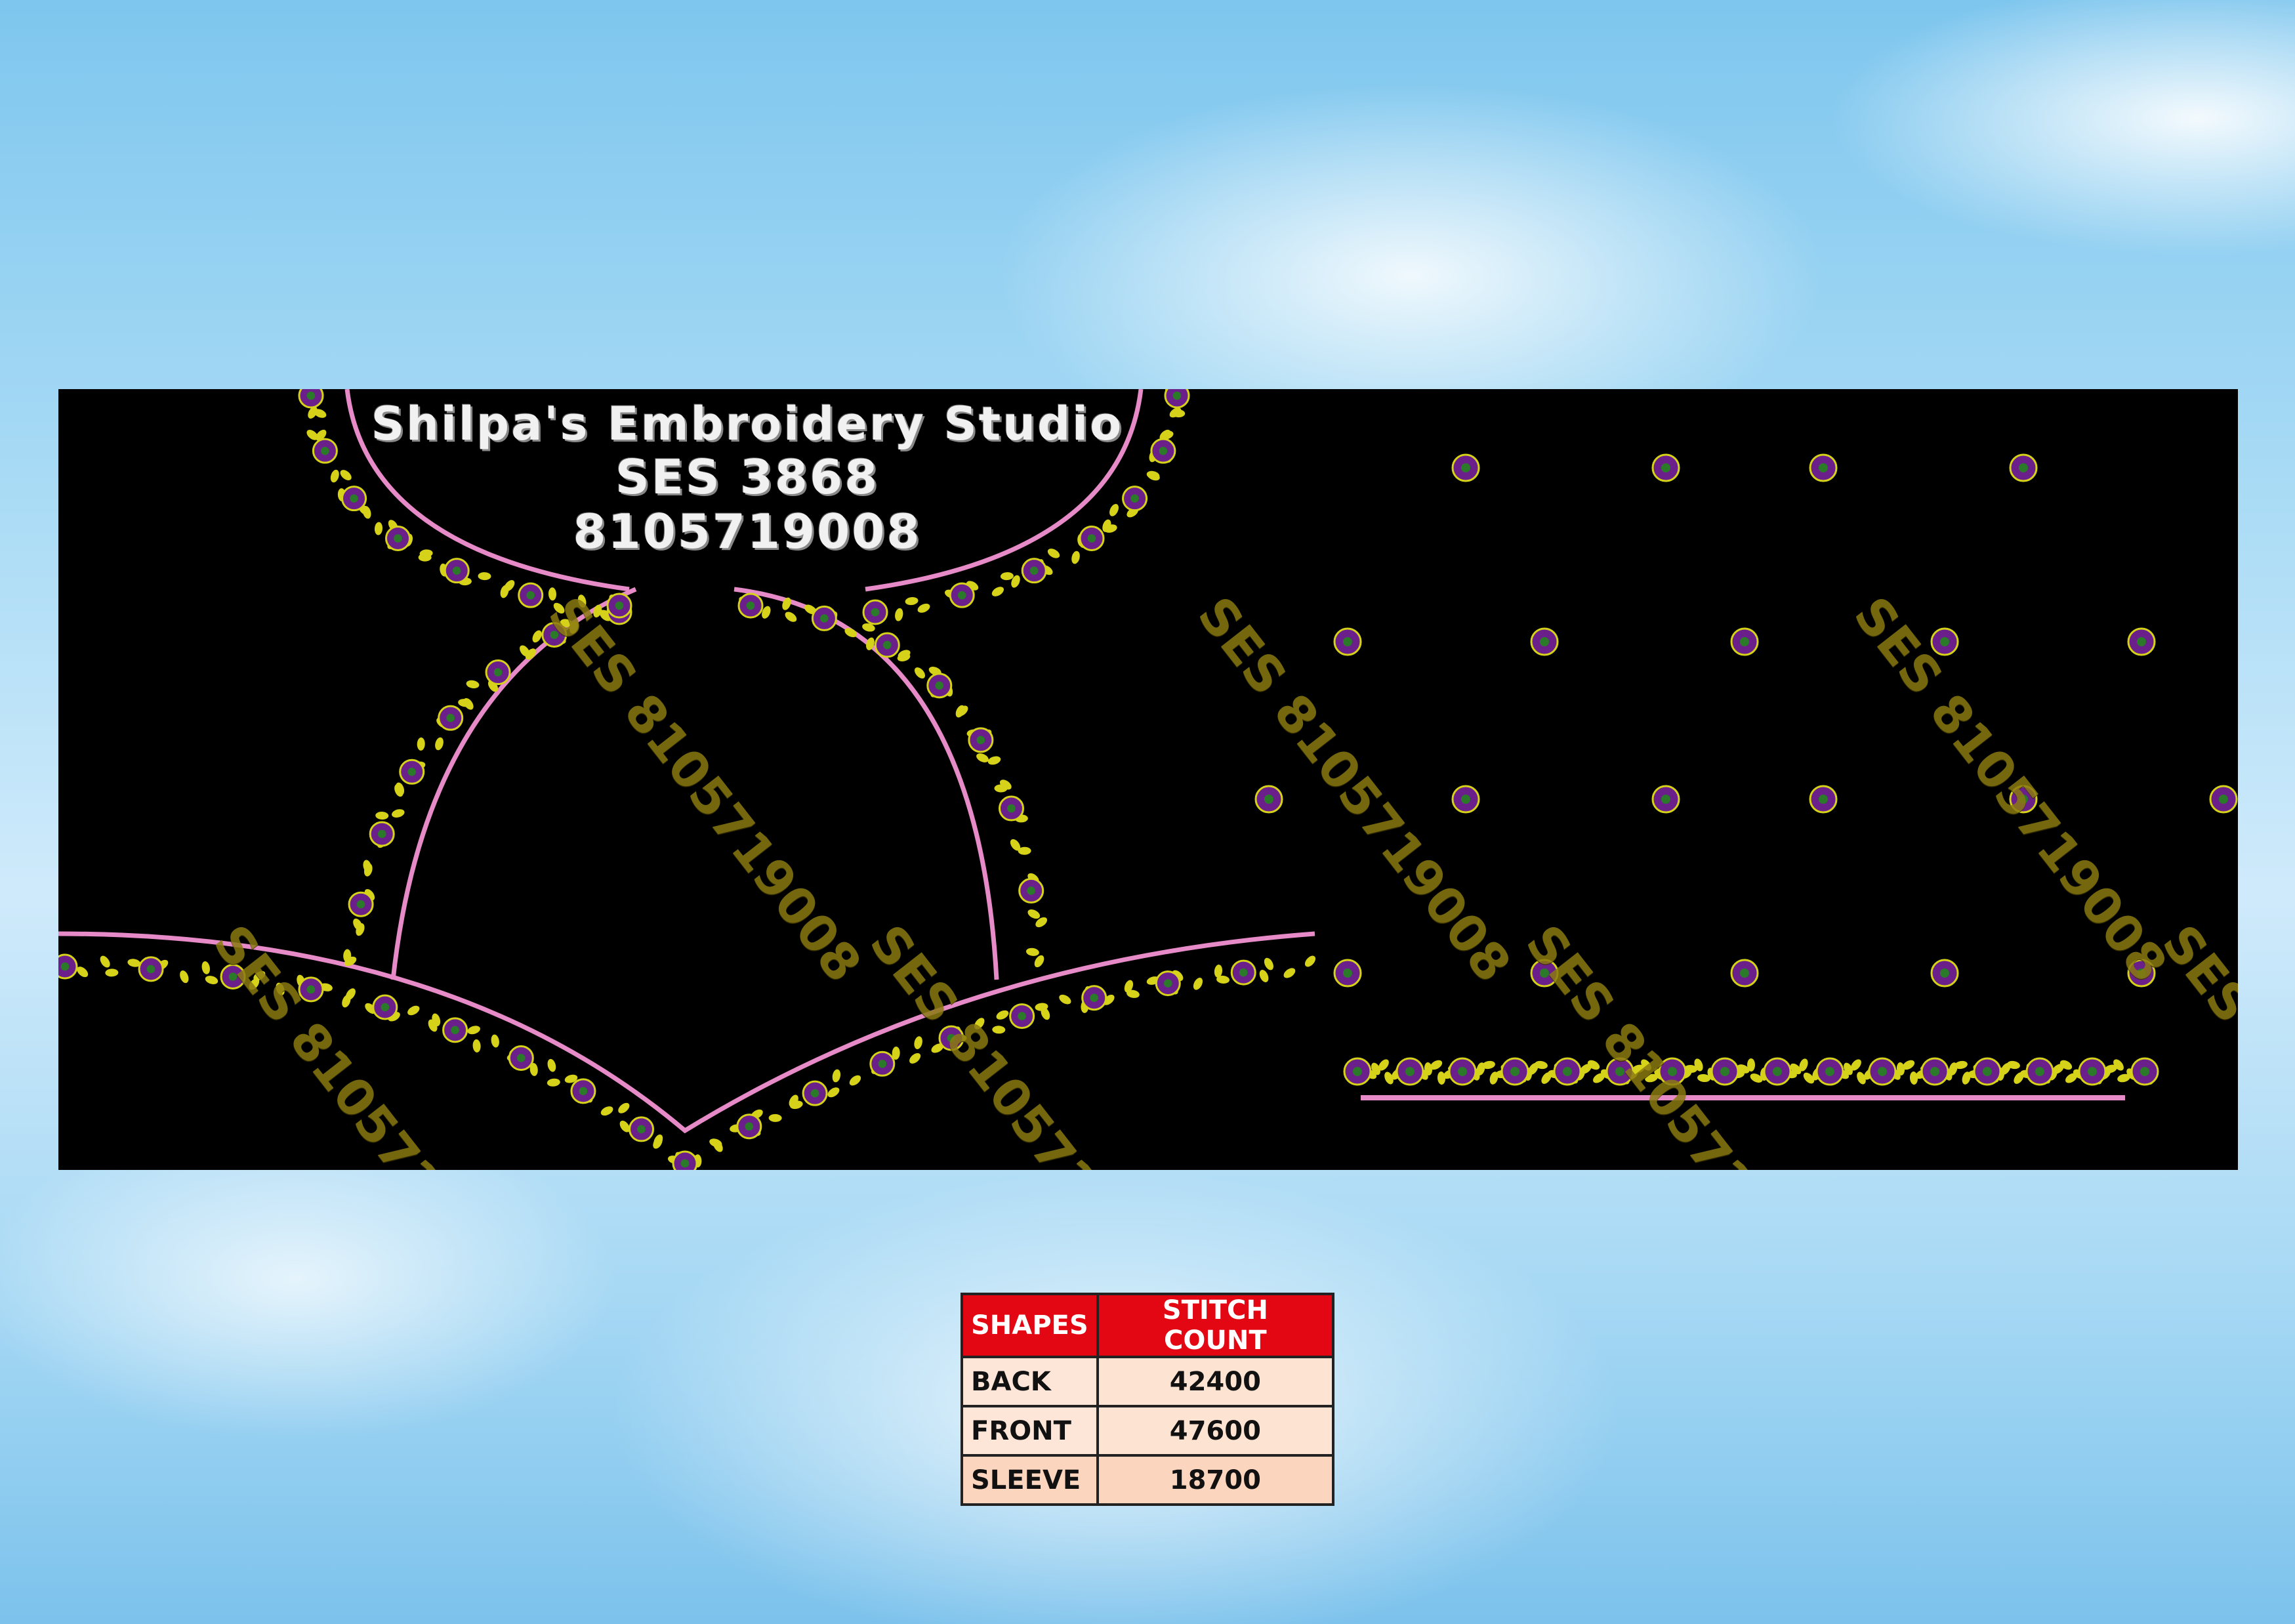  What do you see at coordinates (1215, 1431) in the screenshot?
I see `count-cell: 47600` at bounding box center [1215, 1431].